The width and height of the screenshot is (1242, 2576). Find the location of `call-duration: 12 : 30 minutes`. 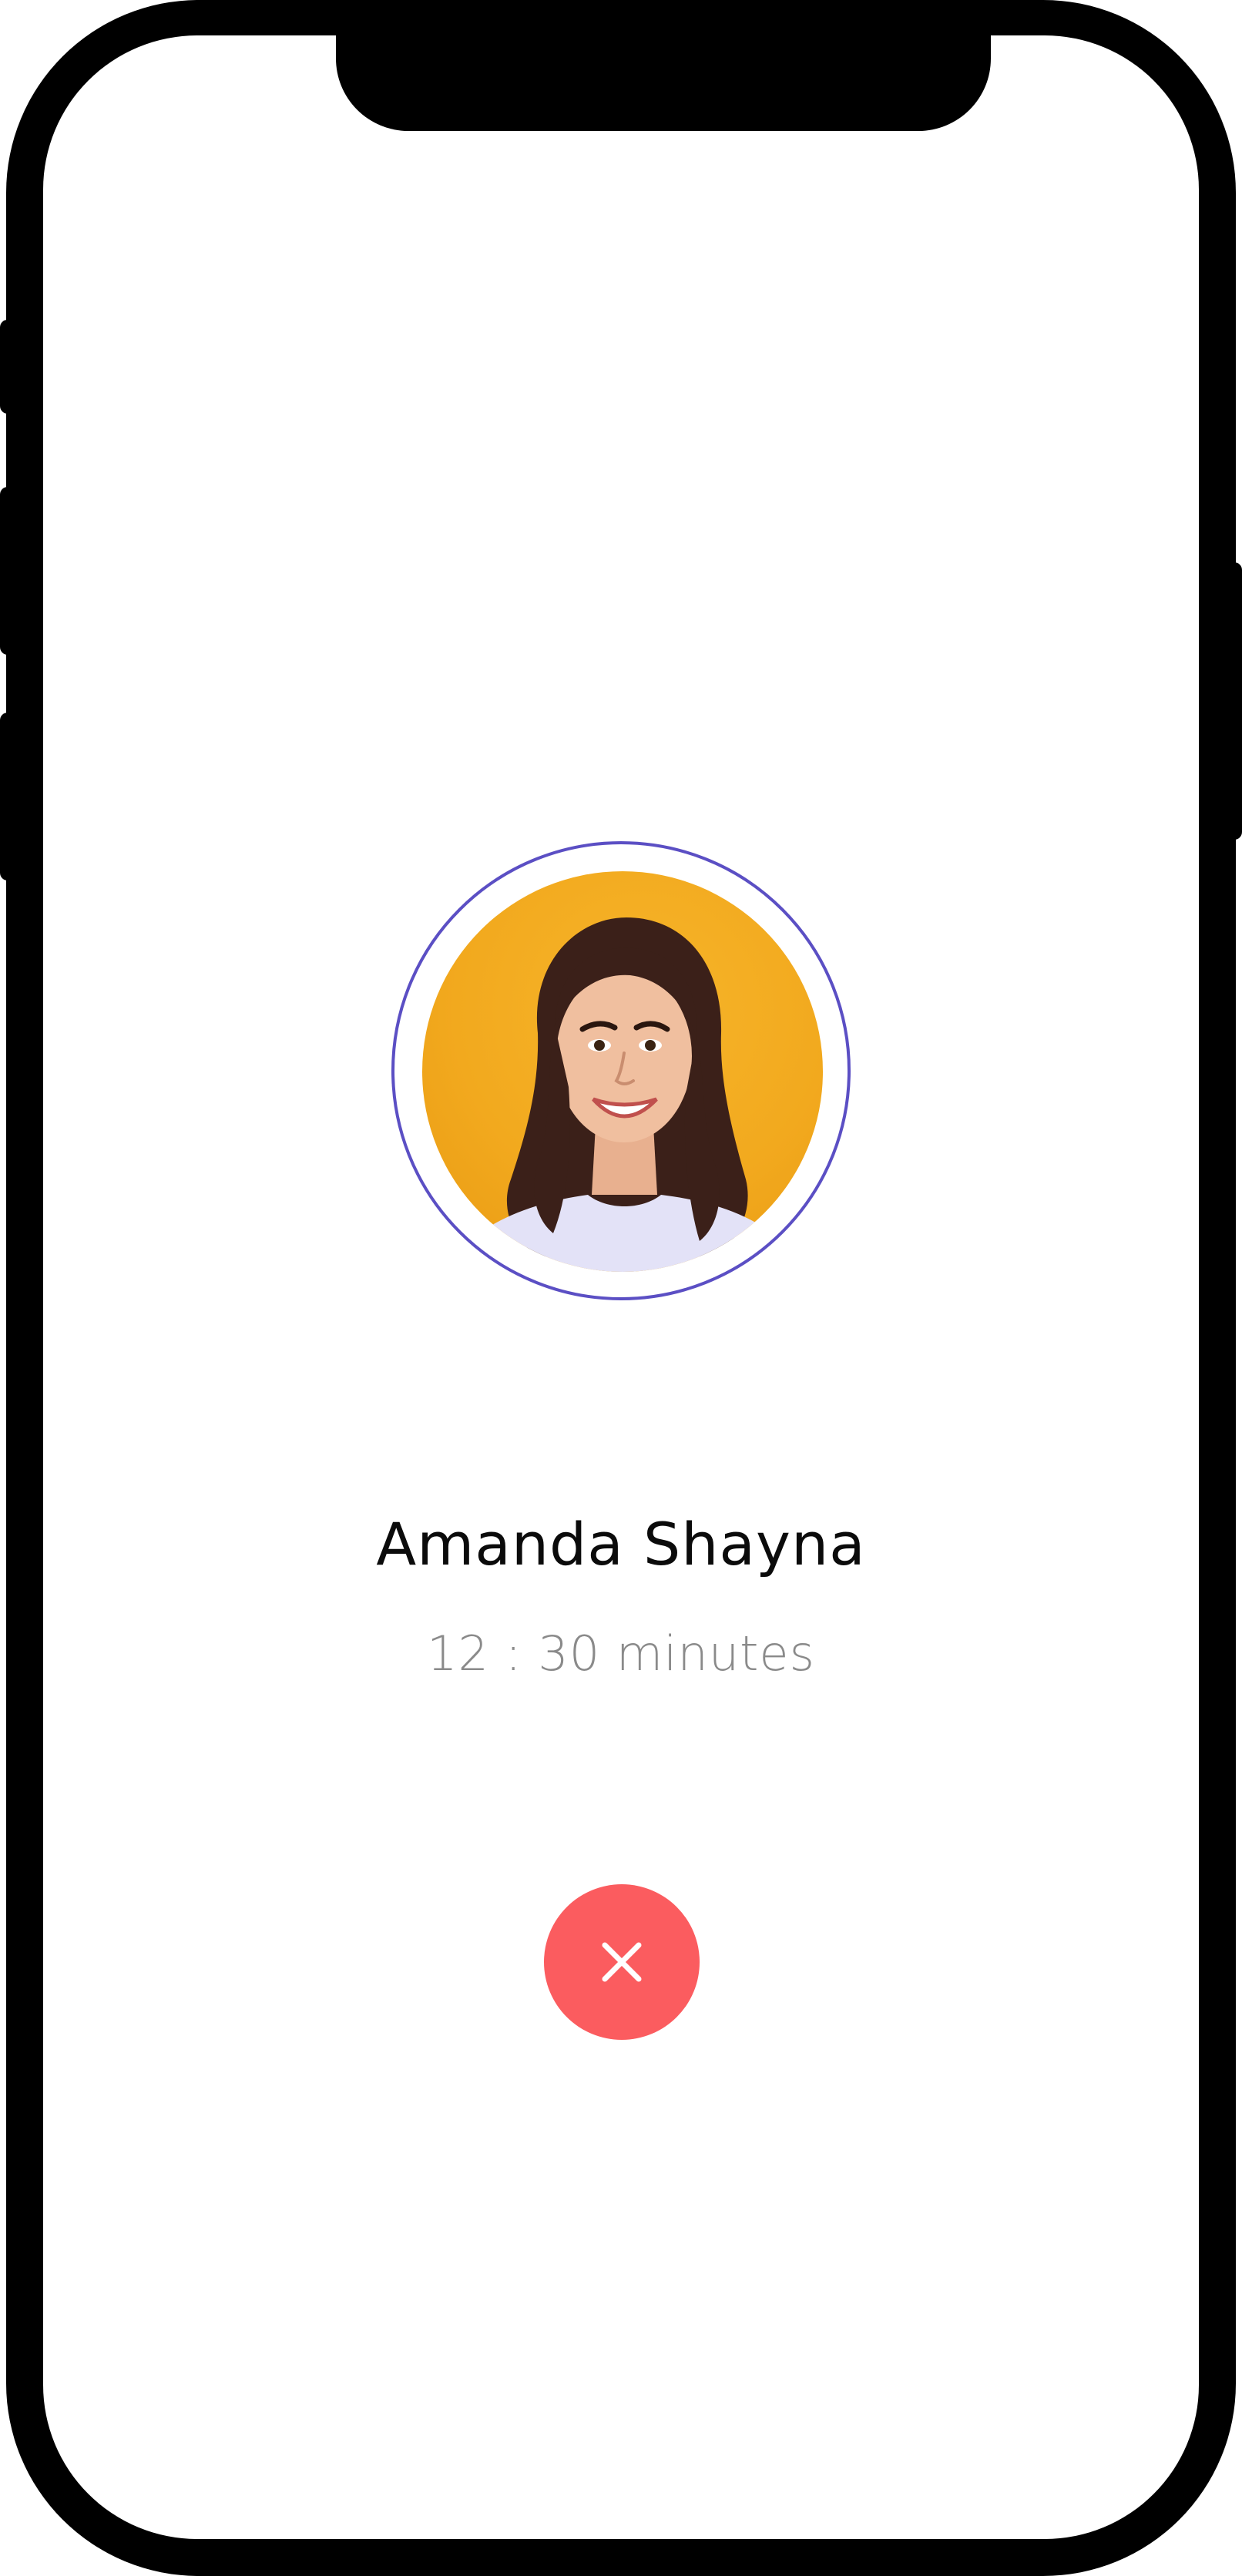

call-duration: 12 : 30 minutes is located at coordinates (621, 1653).